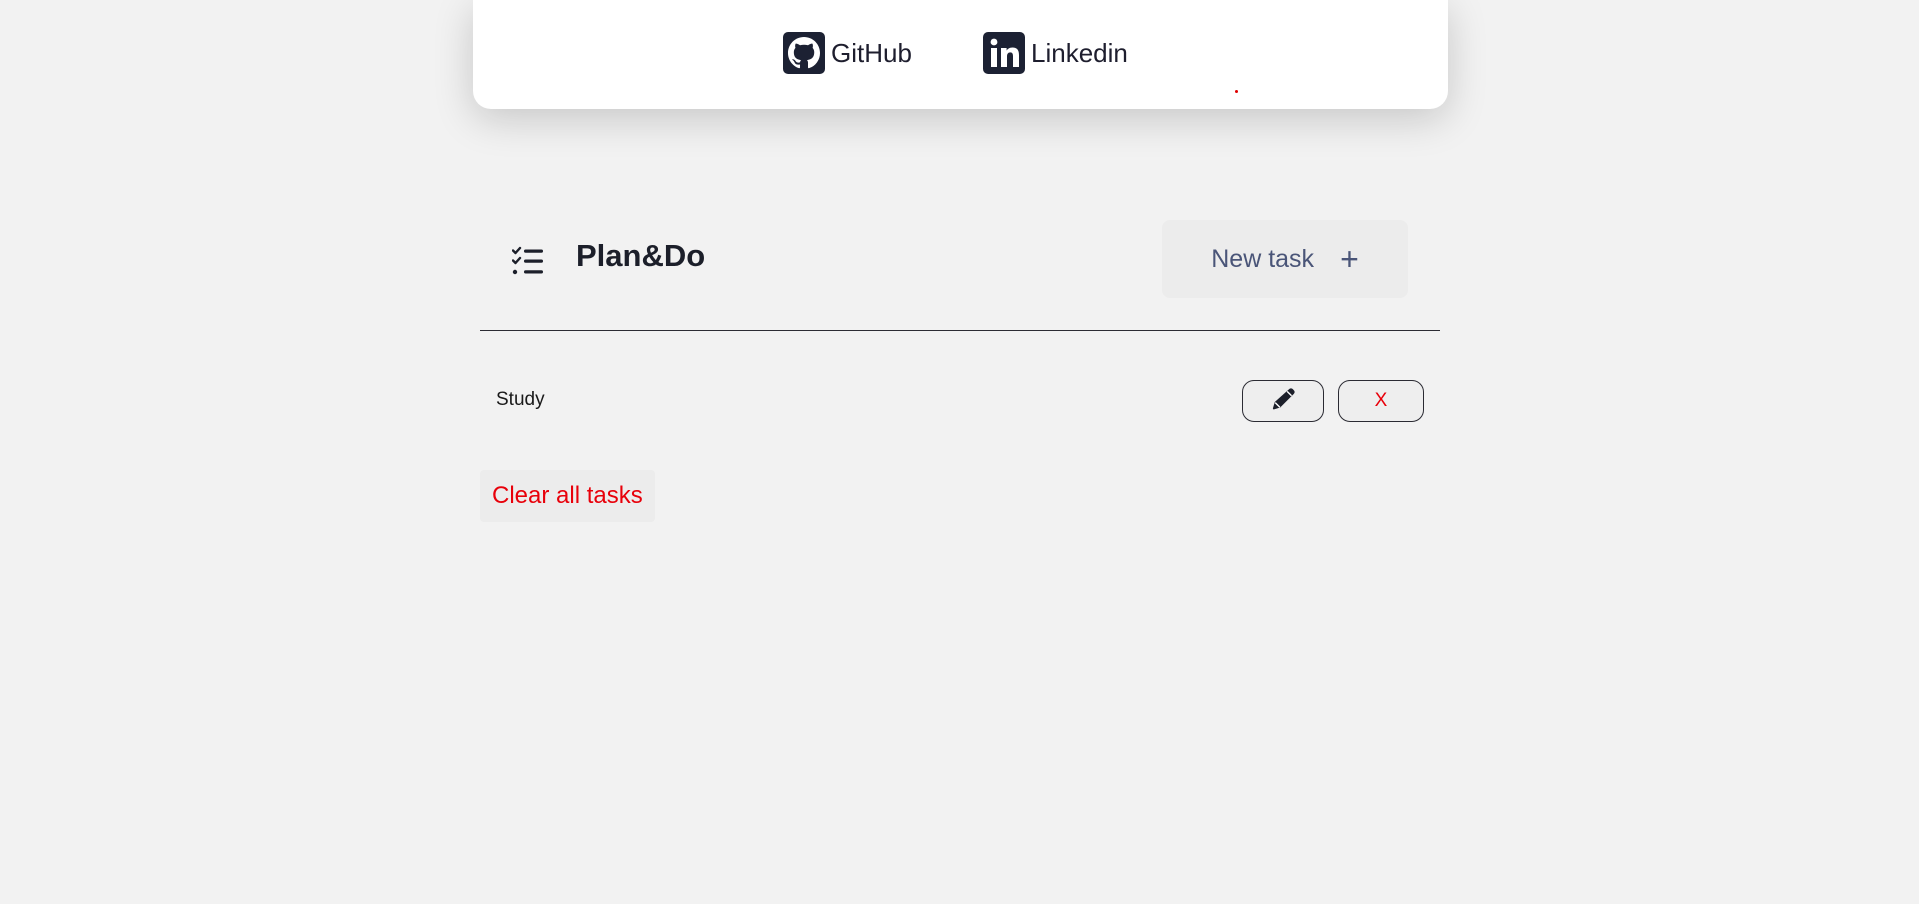 Image resolution: width=1919 pixels, height=904 pixels. Describe the element at coordinates (960, 400) in the screenshot. I see `task-row: Study X` at that location.